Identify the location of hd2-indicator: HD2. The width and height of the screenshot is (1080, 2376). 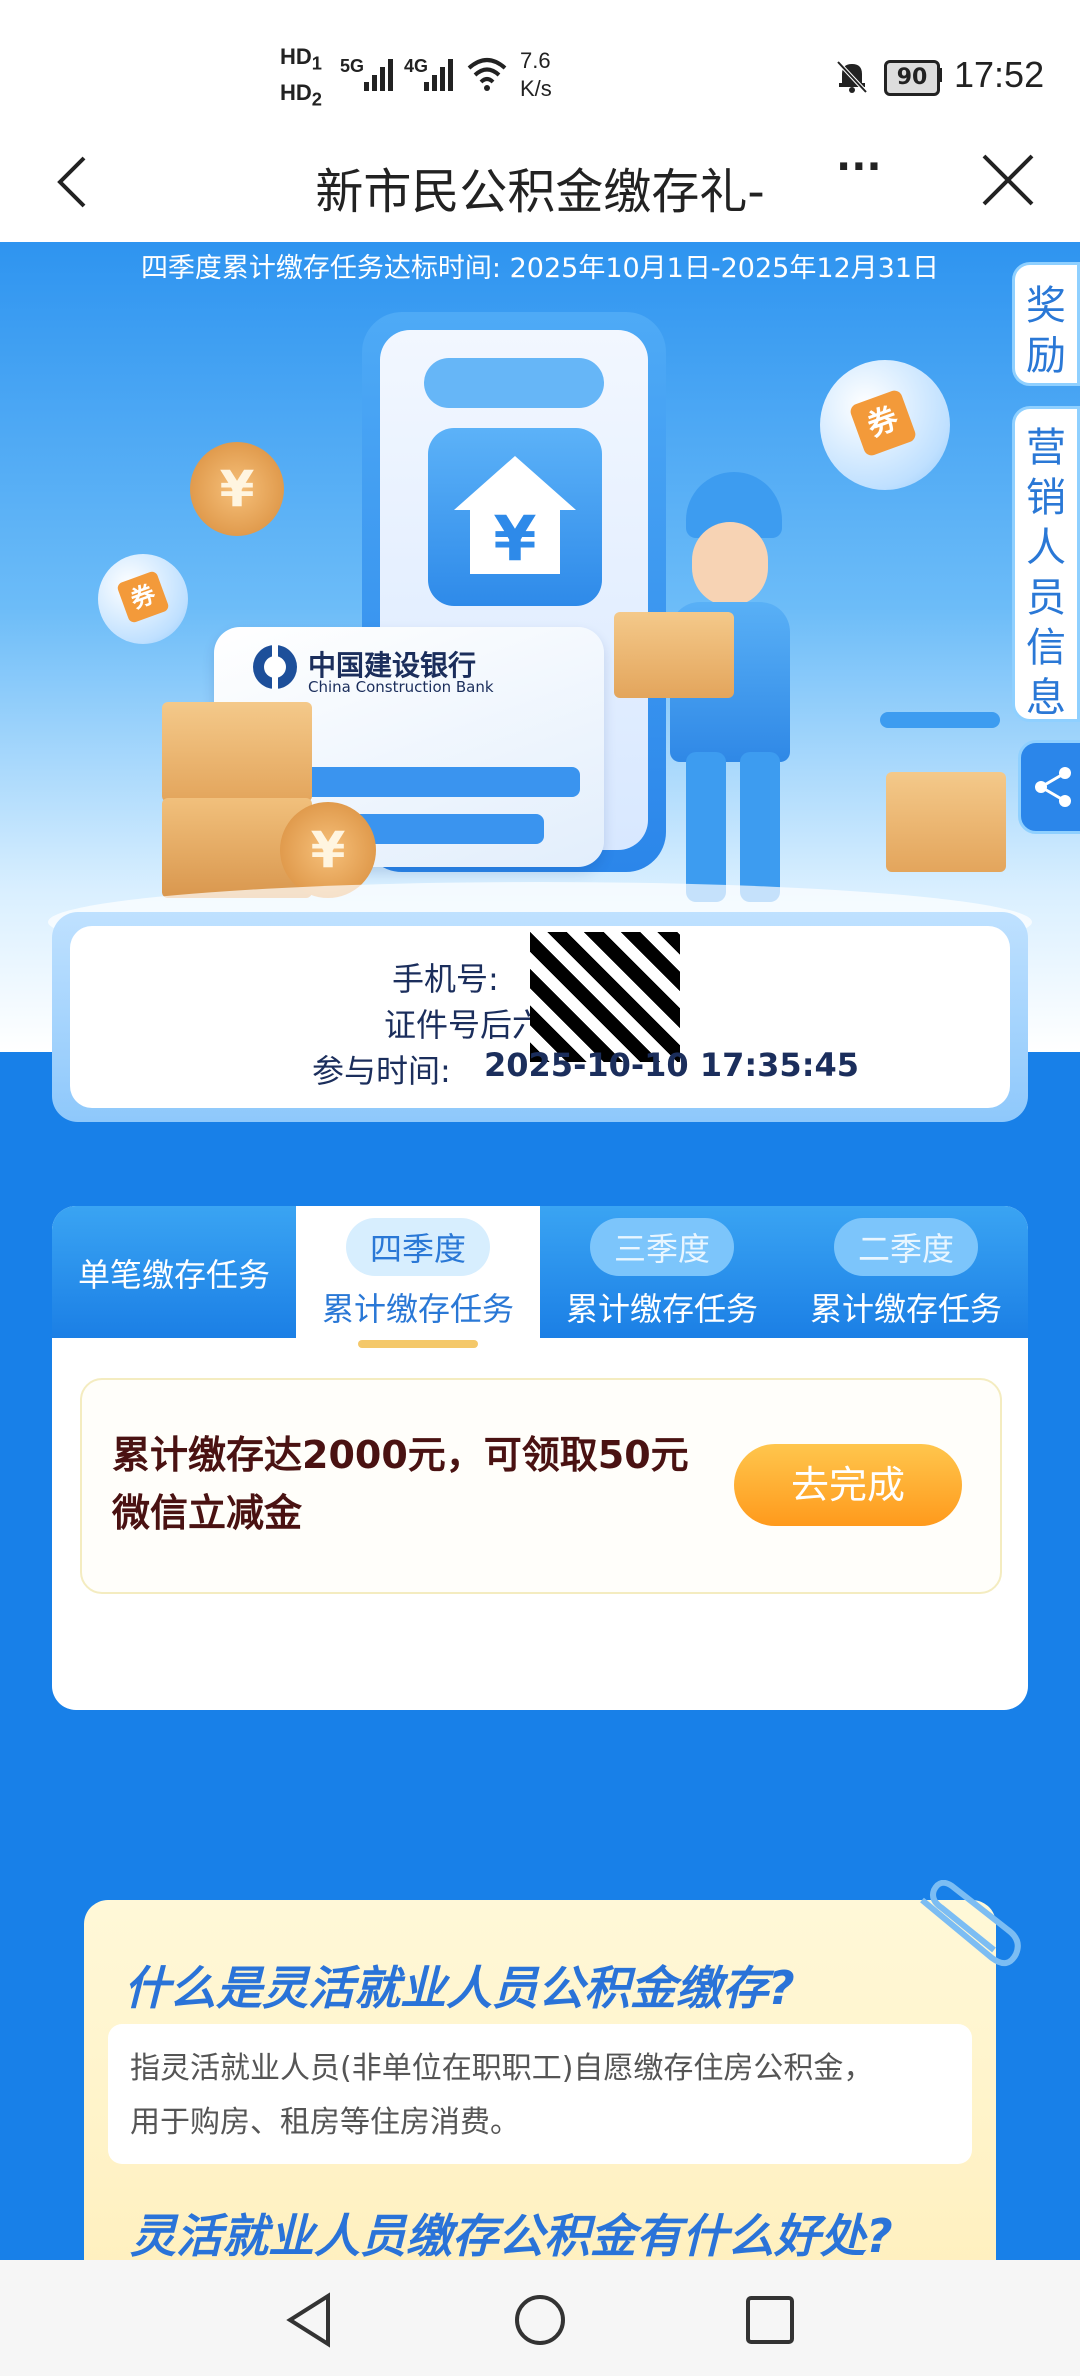
(301, 95).